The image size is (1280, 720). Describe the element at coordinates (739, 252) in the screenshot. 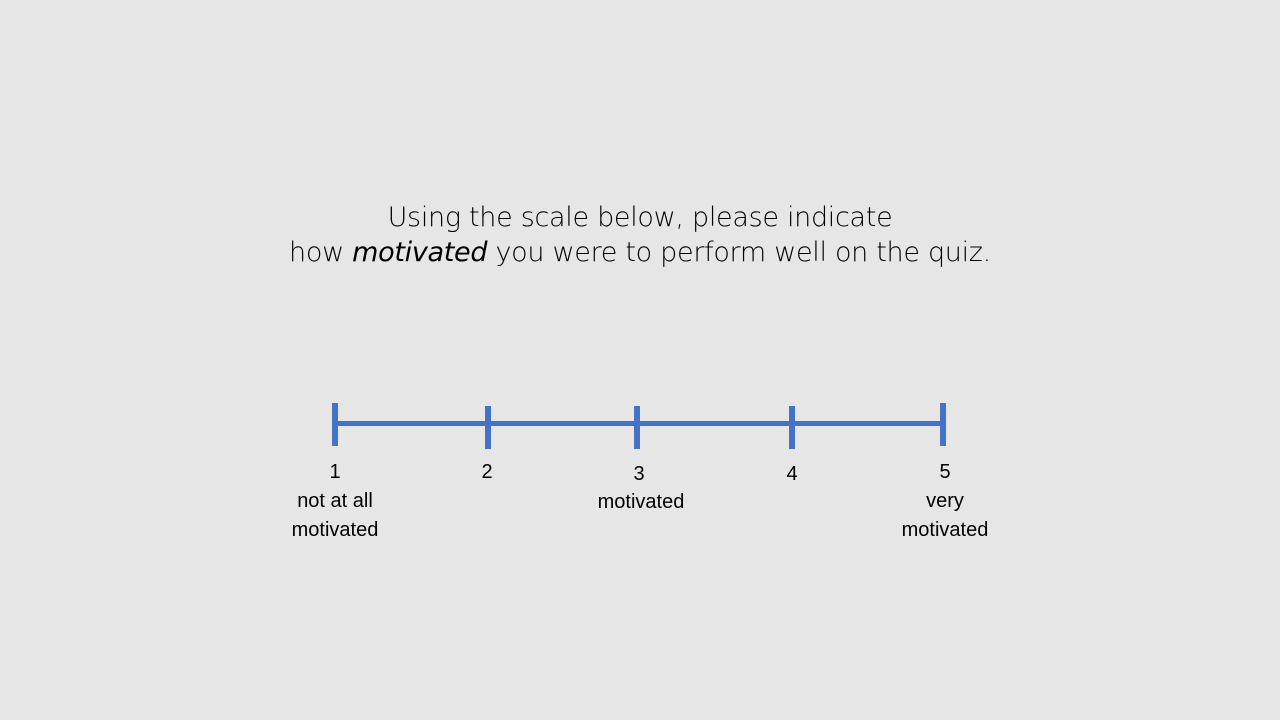

I see `question-suffix: you were to perform well on the quiz.` at that location.